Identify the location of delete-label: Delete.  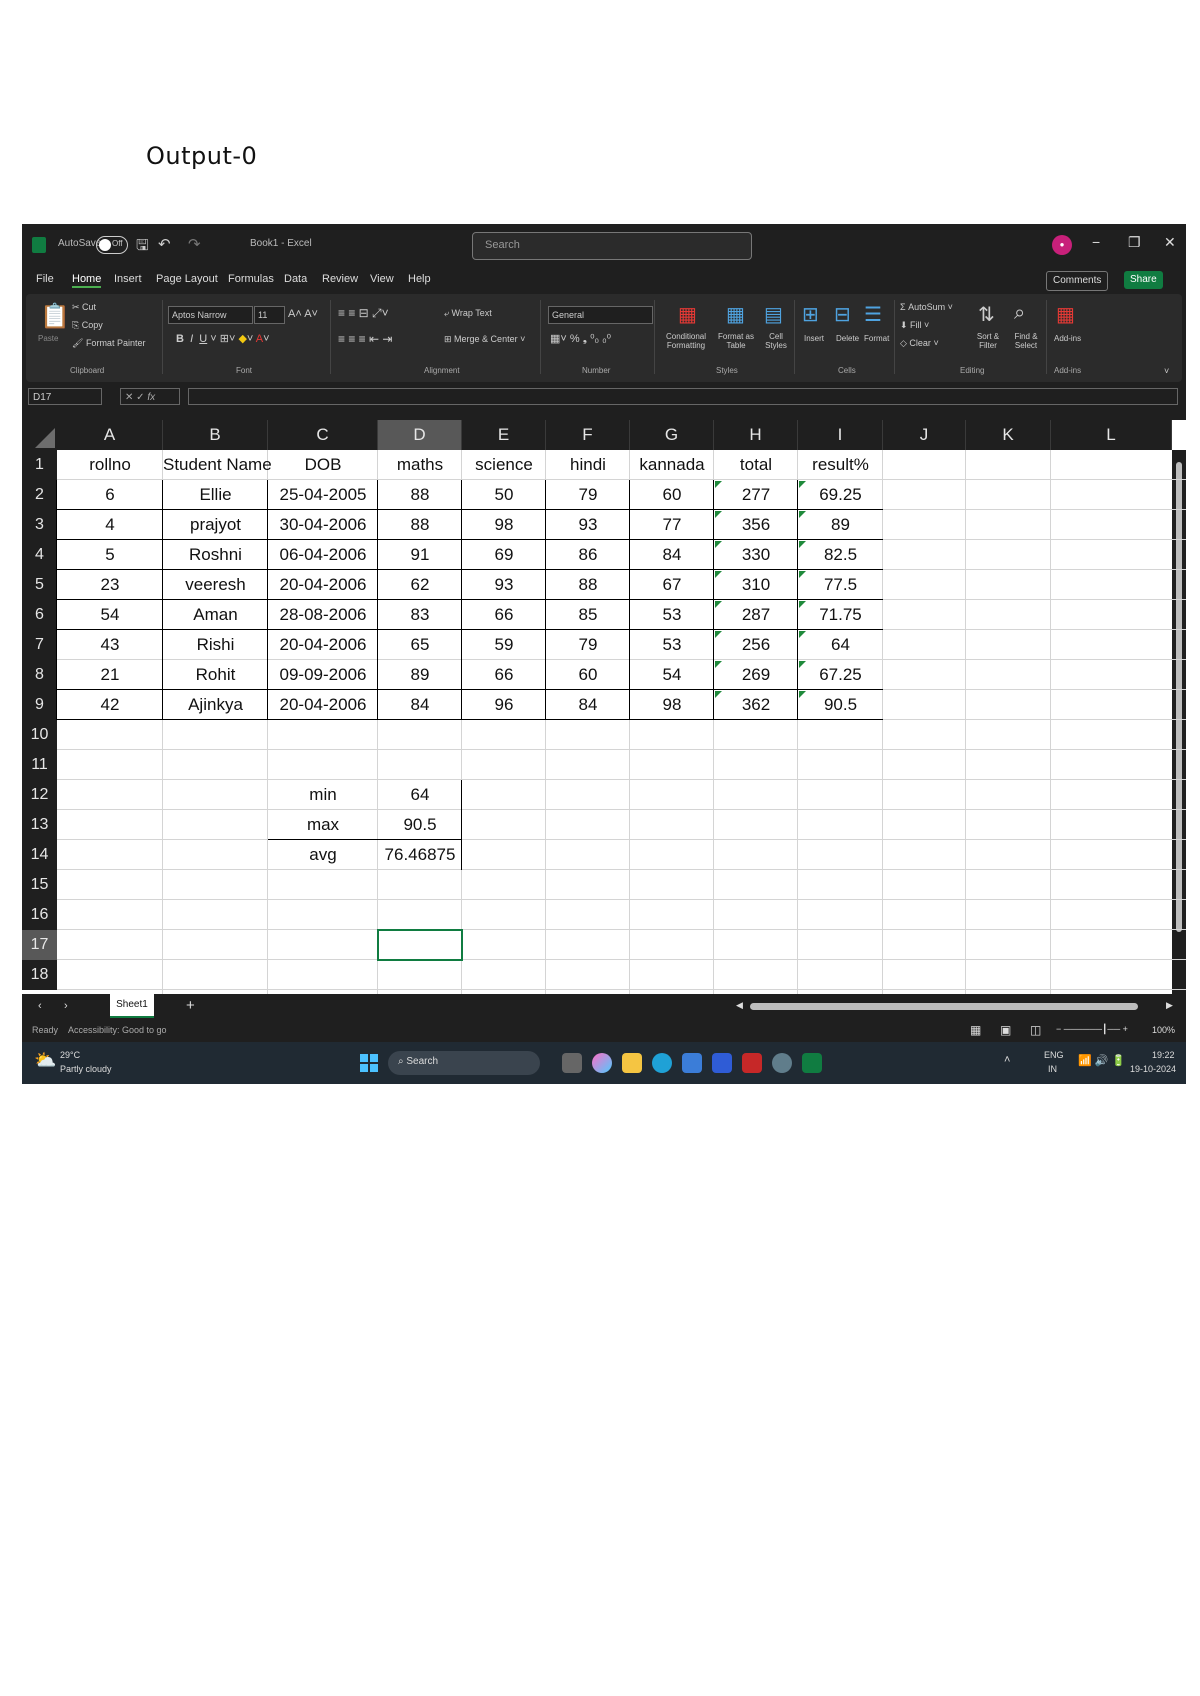
(847, 338).